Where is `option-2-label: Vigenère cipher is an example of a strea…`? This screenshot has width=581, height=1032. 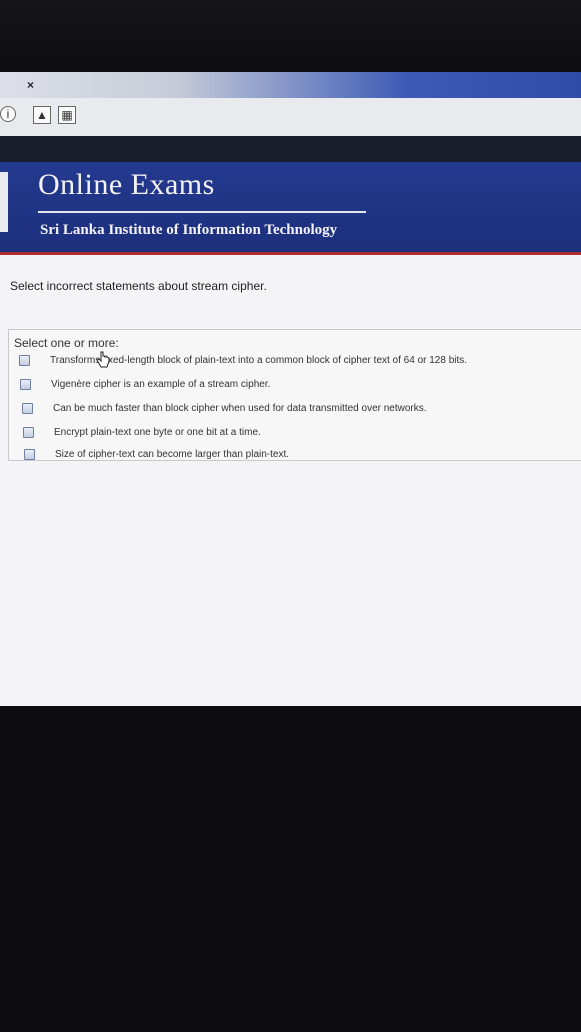 option-2-label: Vigenère cipher is an example of a strea… is located at coordinates (160, 384).